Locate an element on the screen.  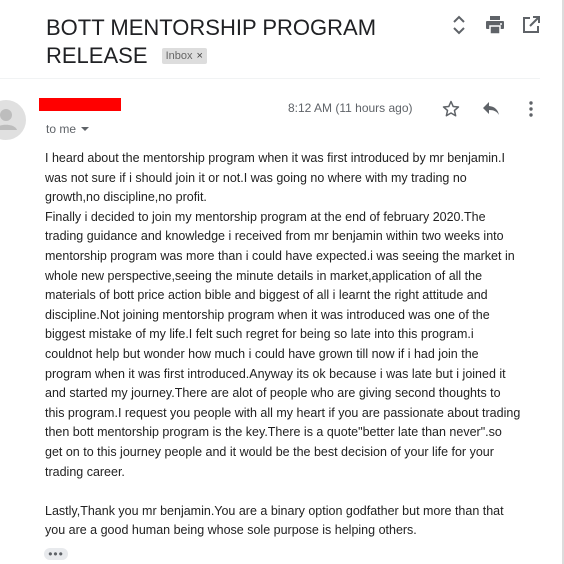
recipient-details-toggle: to me is located at coordinates (68, 129).